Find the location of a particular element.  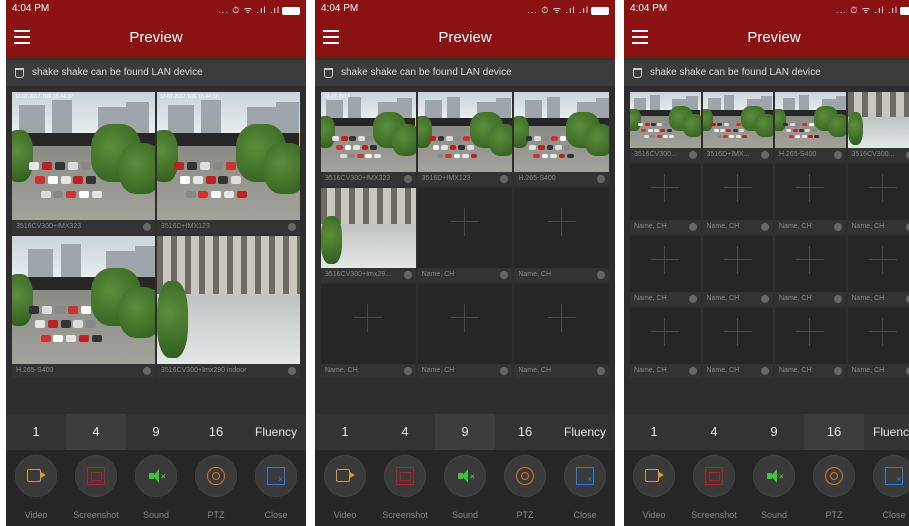

empty-slot is located at coordinates (368, 324).